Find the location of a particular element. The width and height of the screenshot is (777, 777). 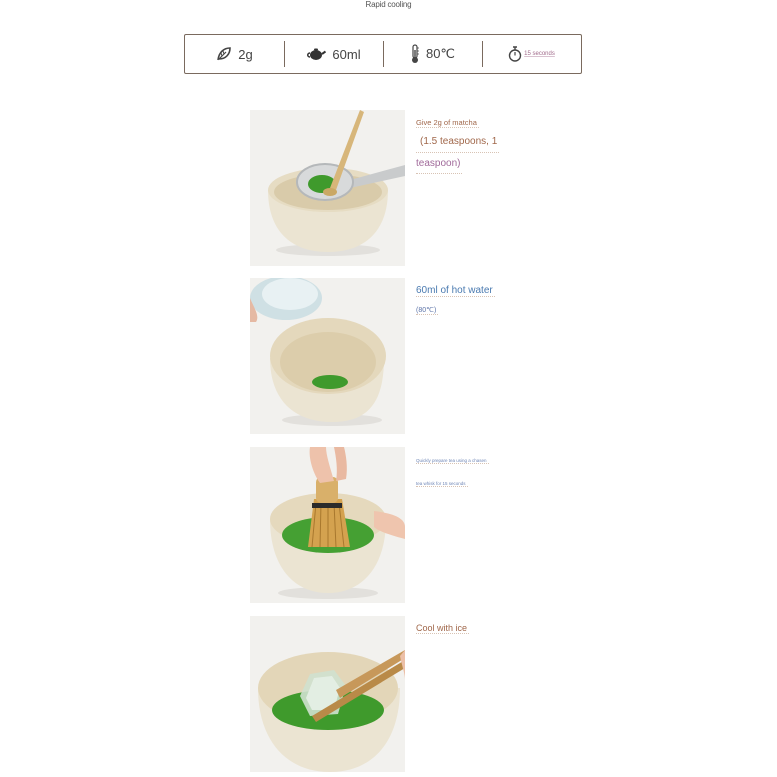

pour-hot-water-photo is located at coordinates (327, 356).